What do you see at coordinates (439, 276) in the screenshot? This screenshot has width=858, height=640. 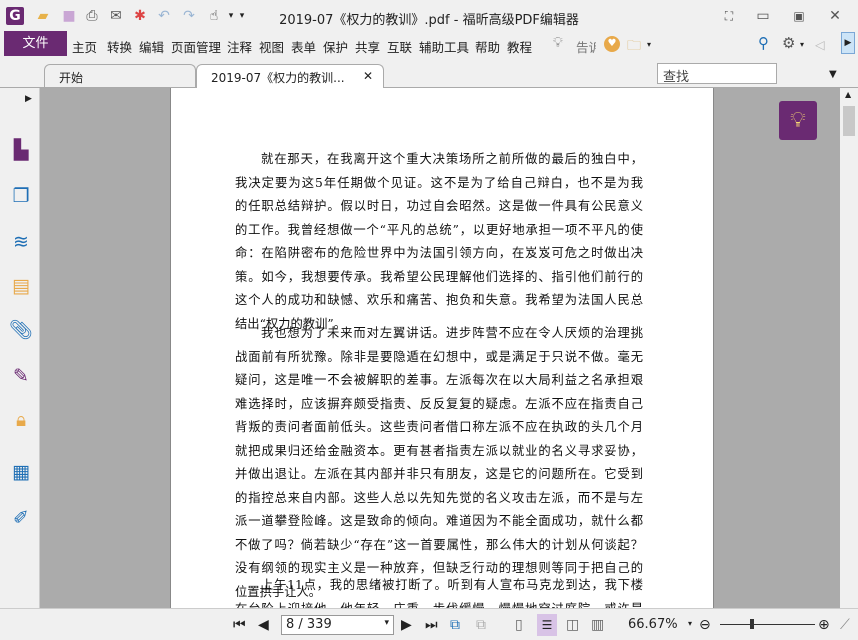 I see `text-line: 策。如今，我想要传承。我希望公民理解他们选择的、指引他们前行的` at bounding box center [439, 276].